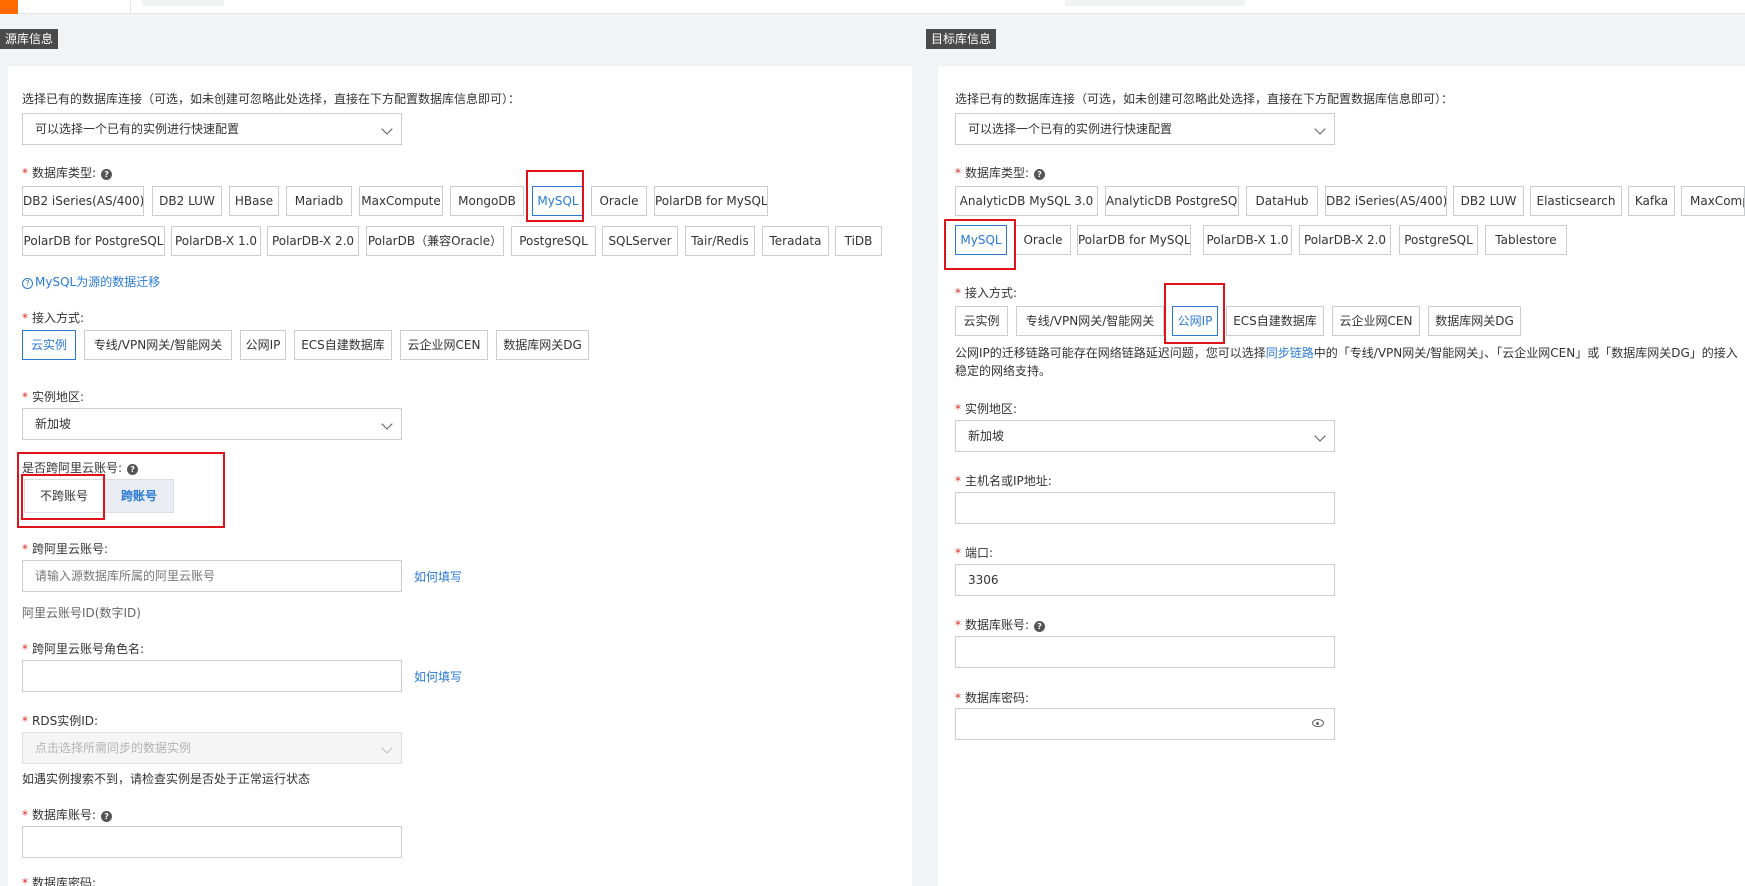  Describe the element at coordinates (65, 549) in the screenshot. I see `cross-account-label: * 跨阿里云账号:` at that location.